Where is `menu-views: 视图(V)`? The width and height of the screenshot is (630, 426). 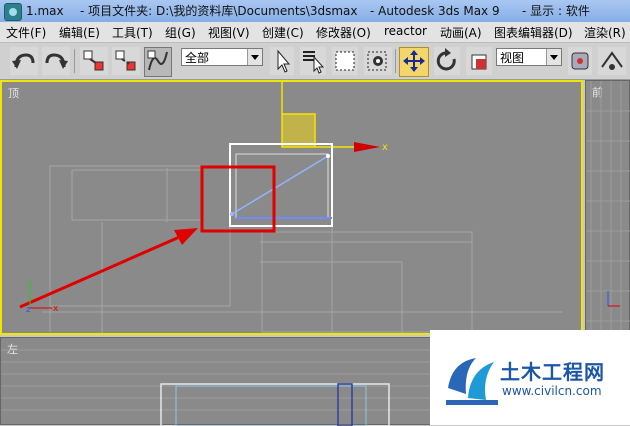
menu-views: 视图(V) is located at coordinates (229, 32).